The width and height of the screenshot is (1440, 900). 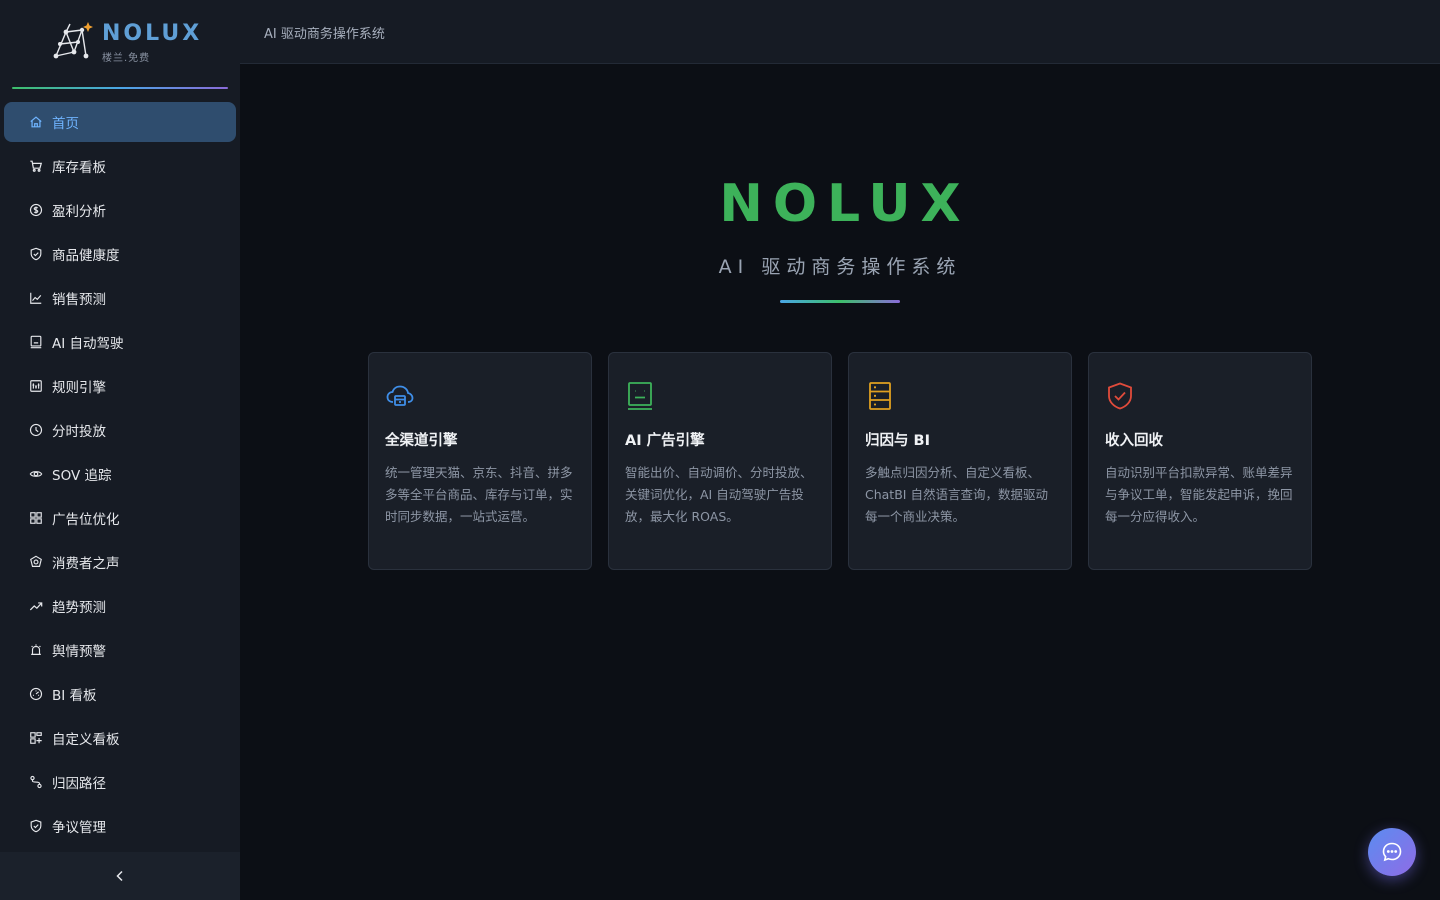 I want to click on sidebar-item-label: 库存看板, so click(x=79, y=168).